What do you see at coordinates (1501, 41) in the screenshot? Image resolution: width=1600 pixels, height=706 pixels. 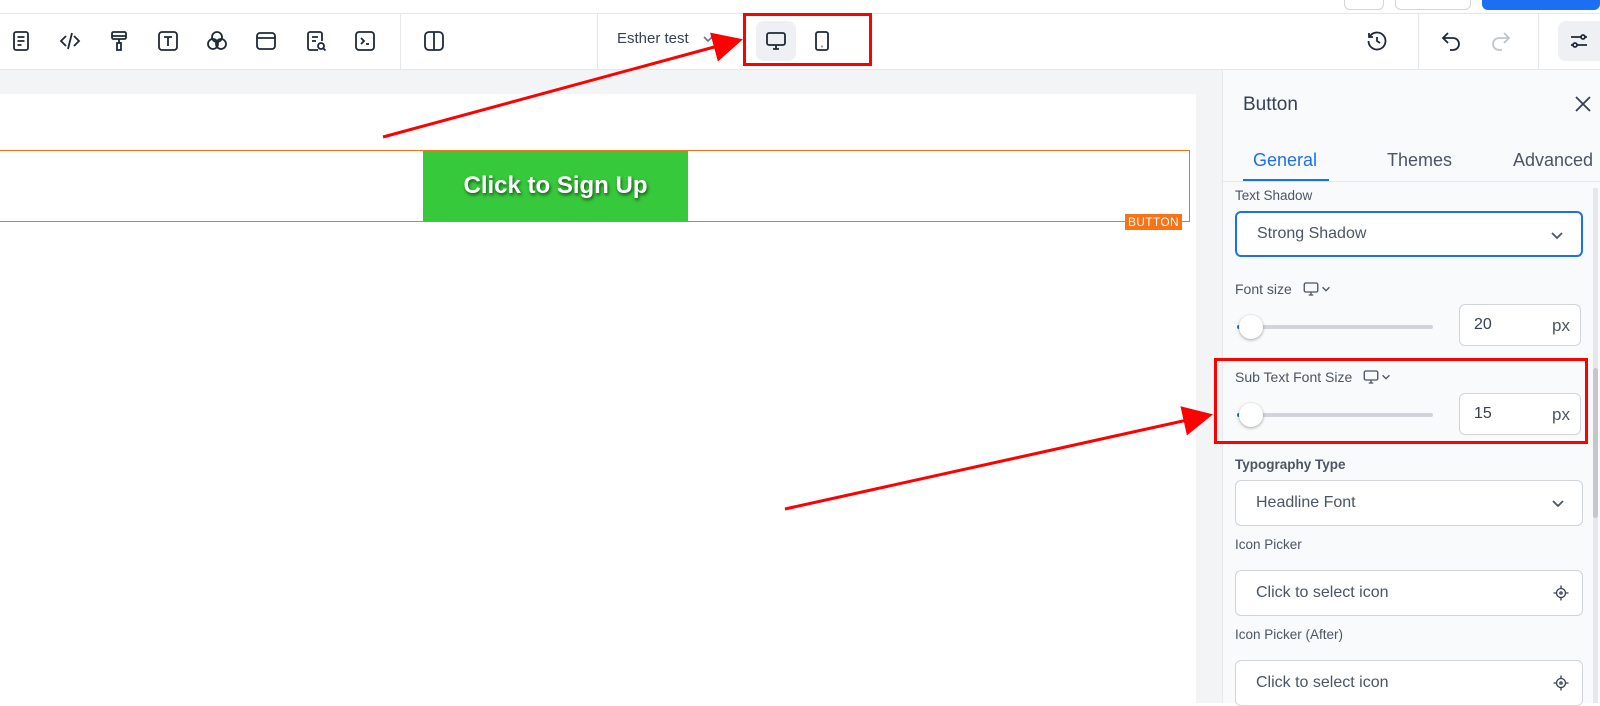 I see `redo-icon` at bounding box center [1501, 41].